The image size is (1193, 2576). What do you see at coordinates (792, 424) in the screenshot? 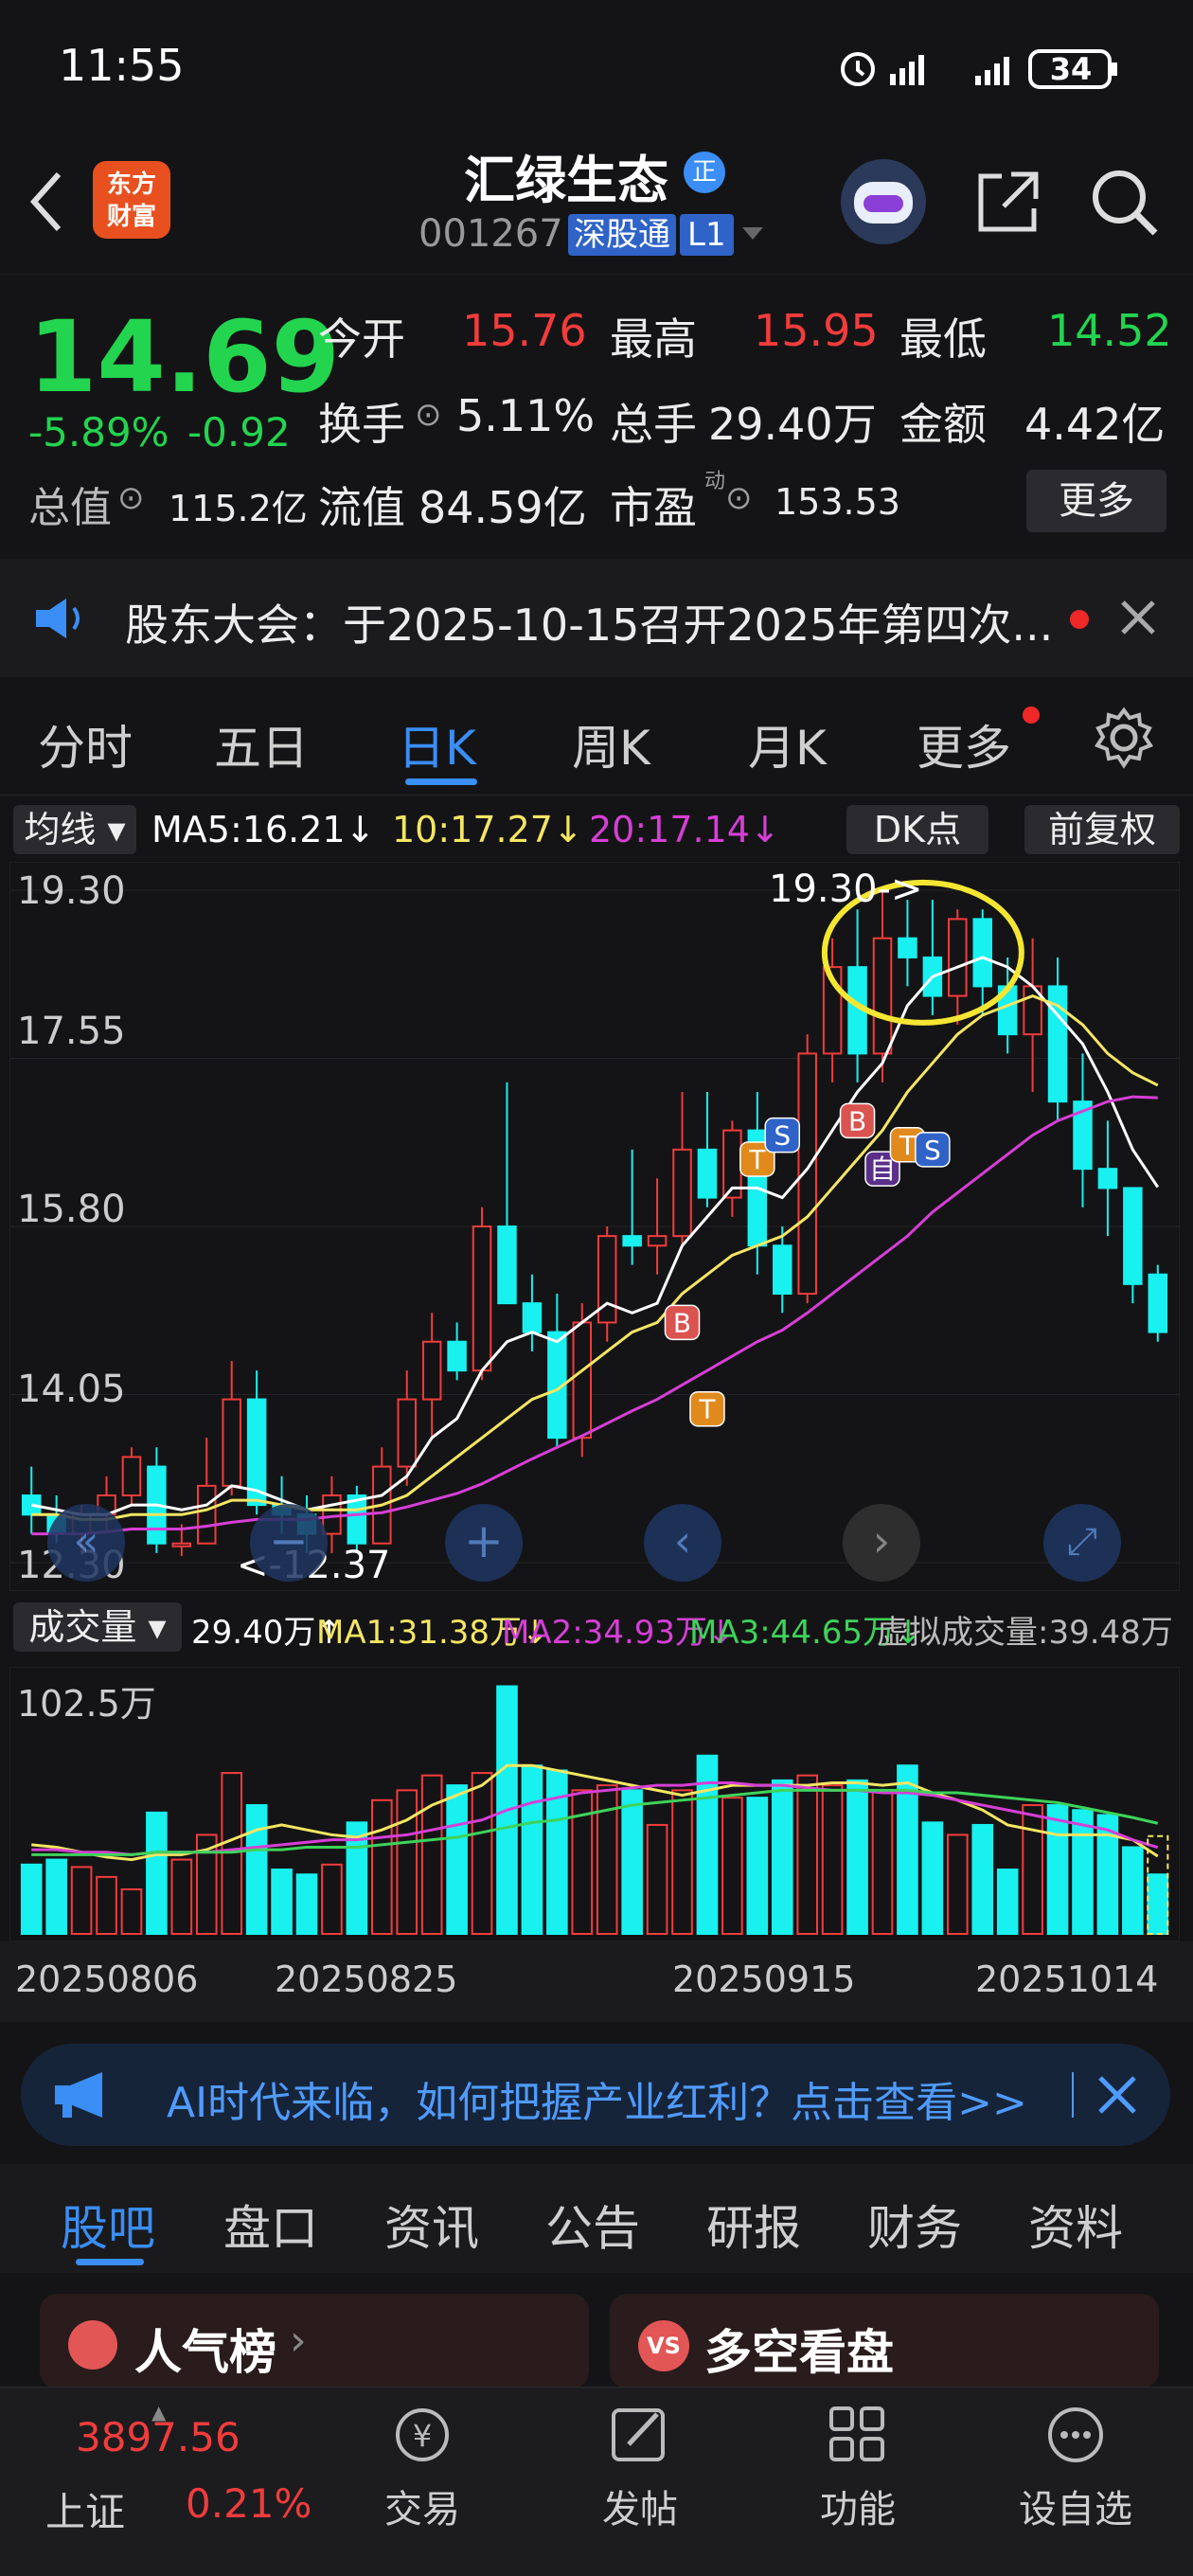
I see `volume-value: 29.40万` at bounding box center [792, 424].